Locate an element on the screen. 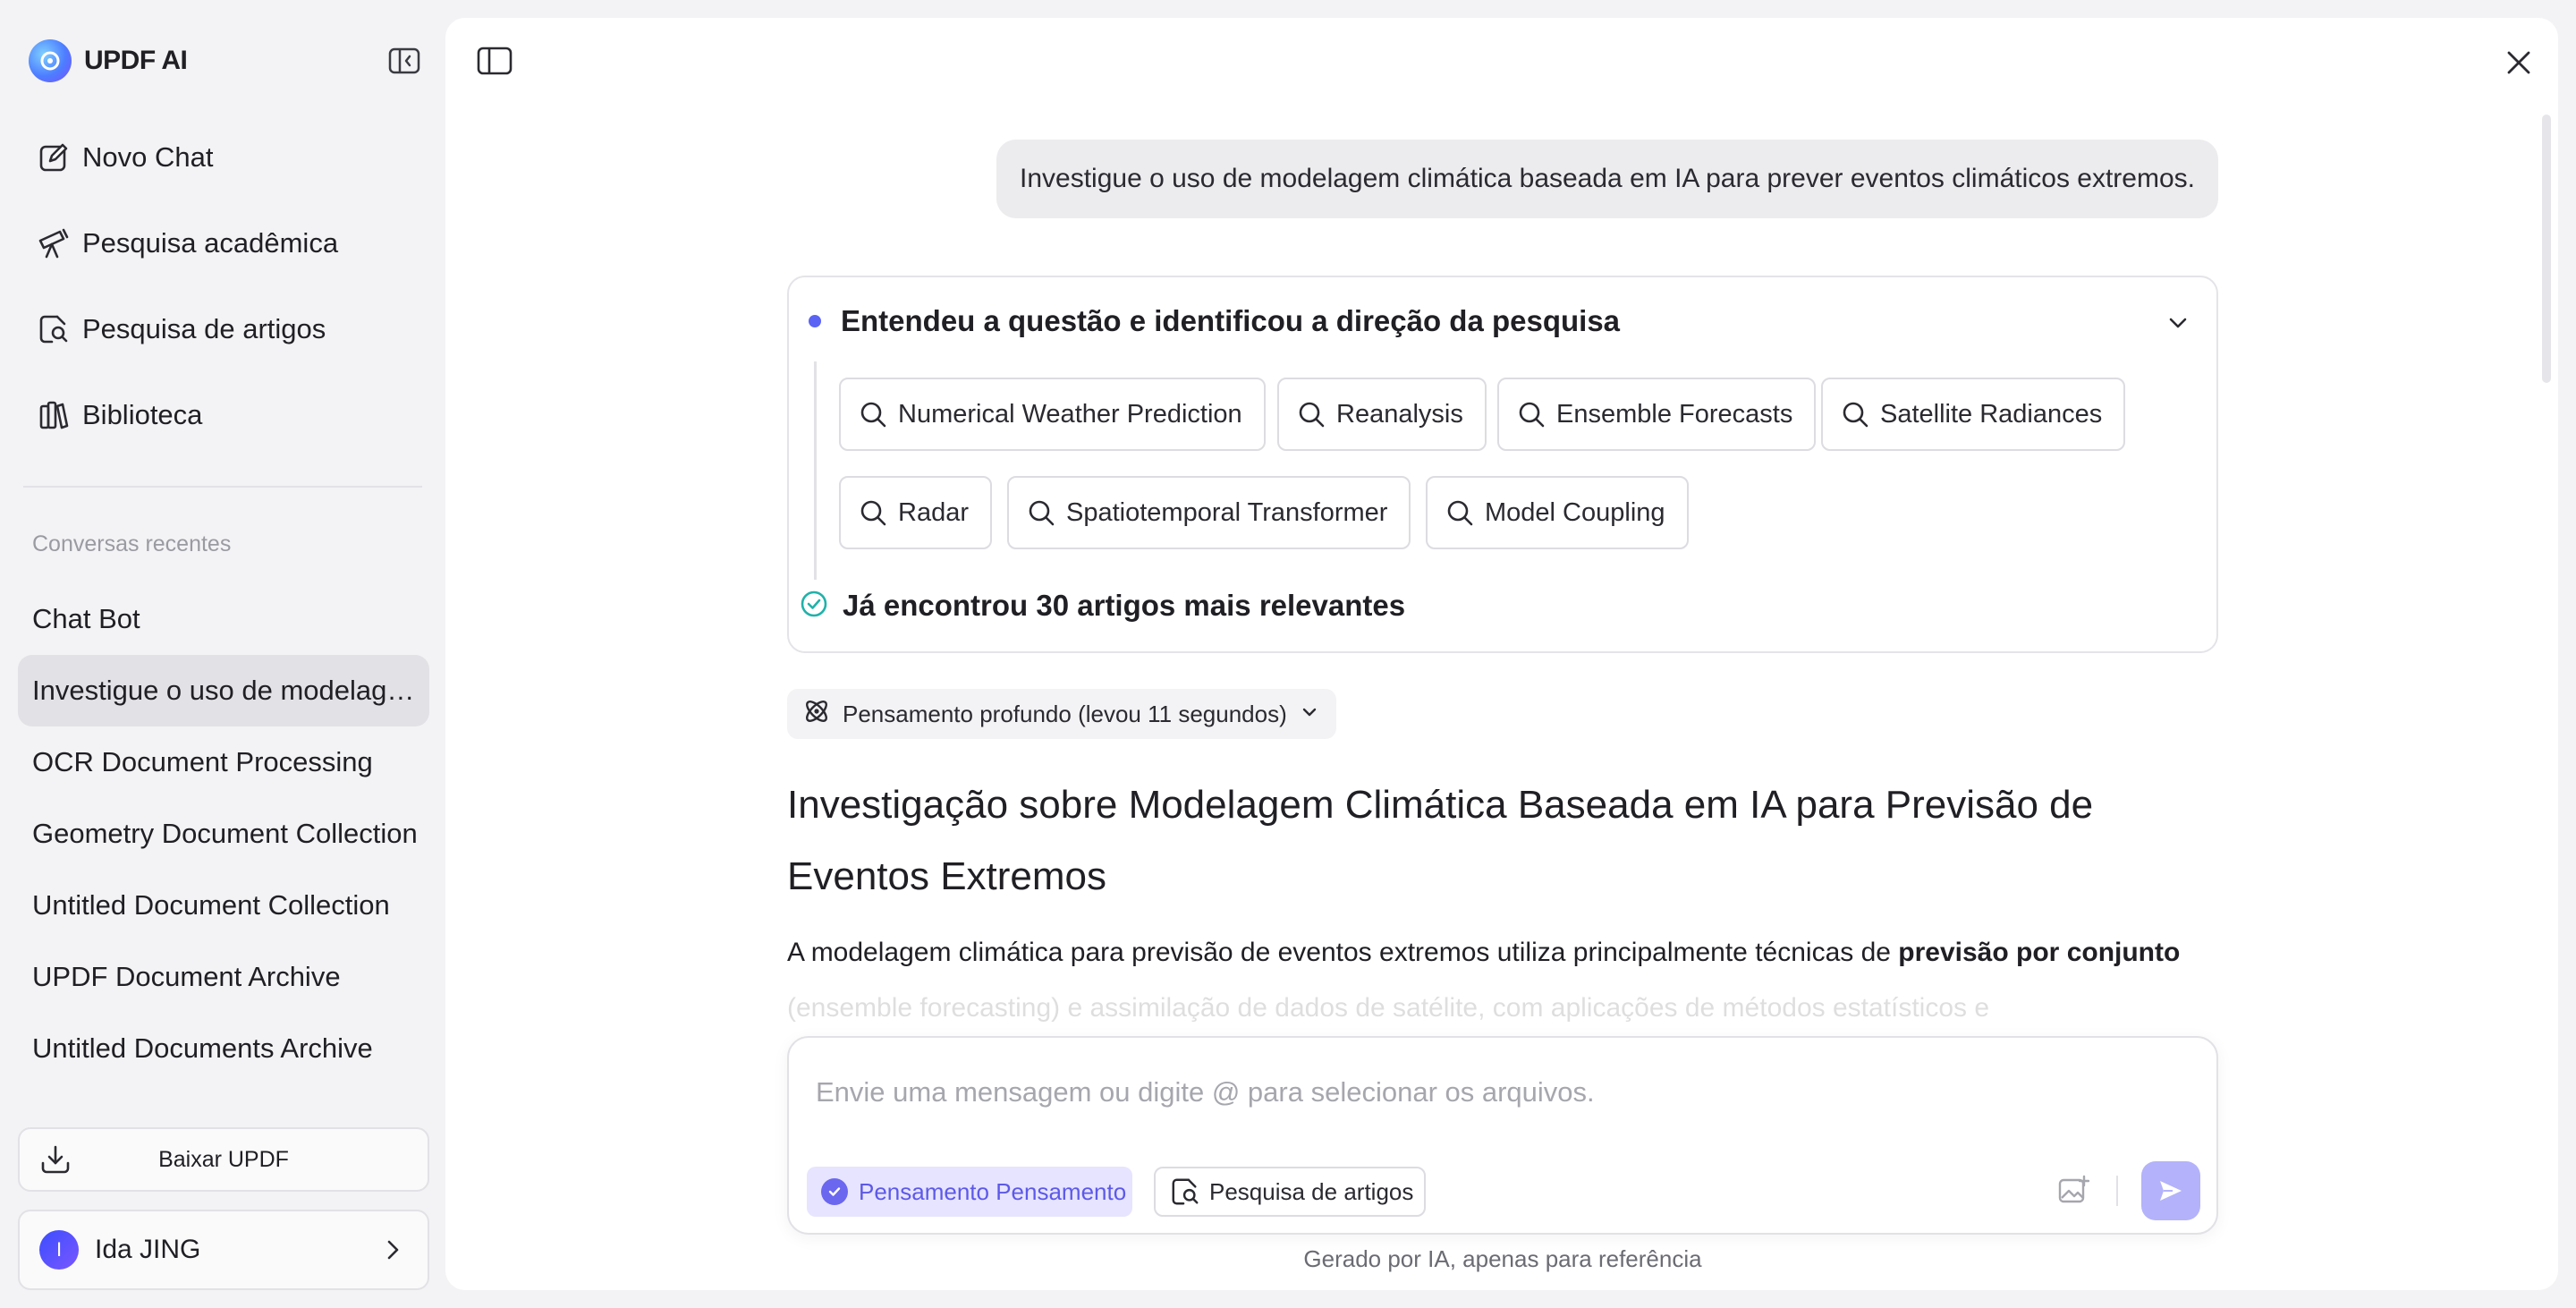 This screenshot has width=2576, height=1308. chevron-right-icon is located at coordinates (392, 1252).